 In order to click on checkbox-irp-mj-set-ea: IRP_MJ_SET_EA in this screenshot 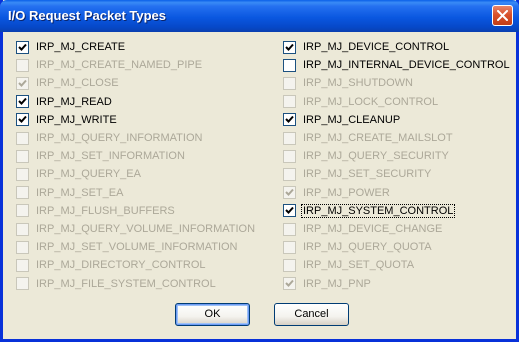, I will do `click(70, 193)`.